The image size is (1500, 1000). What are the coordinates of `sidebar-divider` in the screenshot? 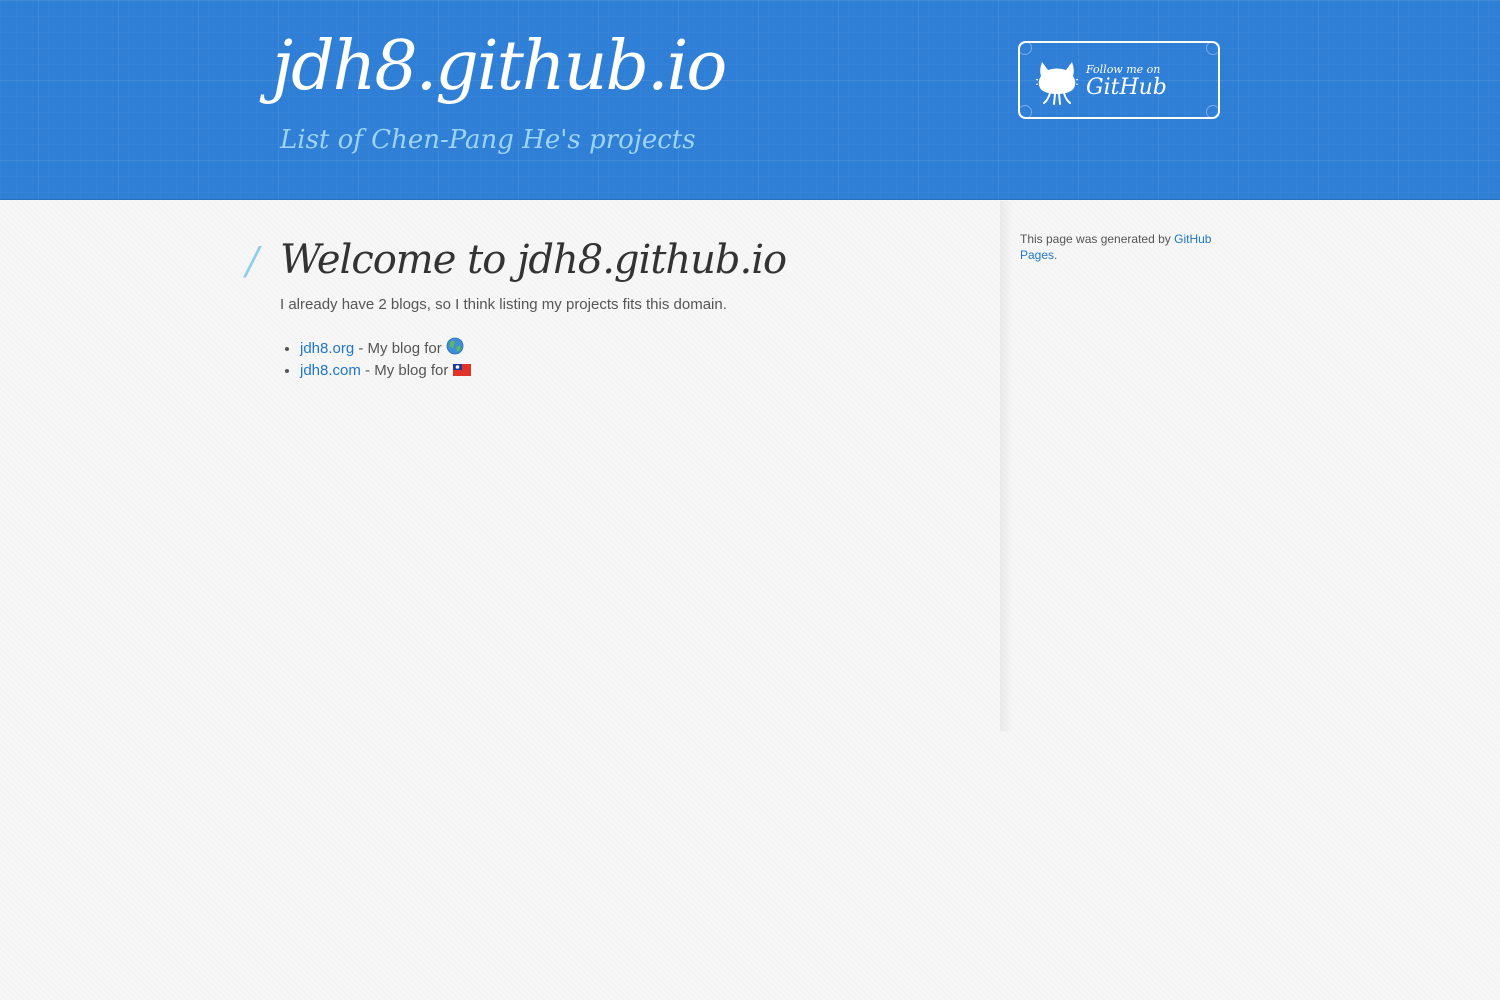 It's located at (1007, 466).